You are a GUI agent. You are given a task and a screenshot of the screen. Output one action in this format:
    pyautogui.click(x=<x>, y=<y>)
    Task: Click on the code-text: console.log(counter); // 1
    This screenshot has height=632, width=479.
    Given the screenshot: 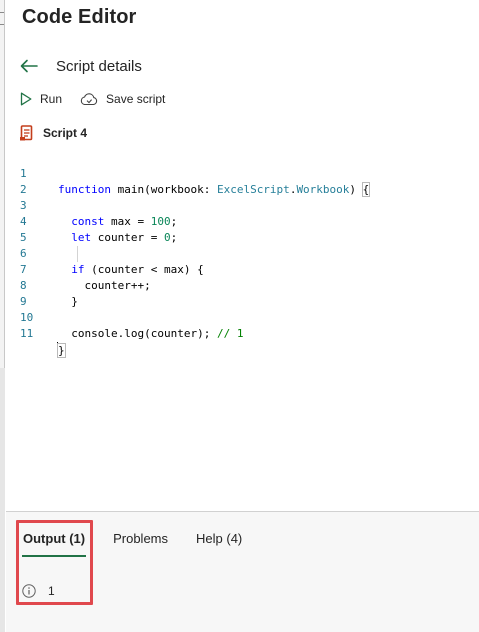 What is the action you would take?
    pyautogui.click(x=151, y=333)
    